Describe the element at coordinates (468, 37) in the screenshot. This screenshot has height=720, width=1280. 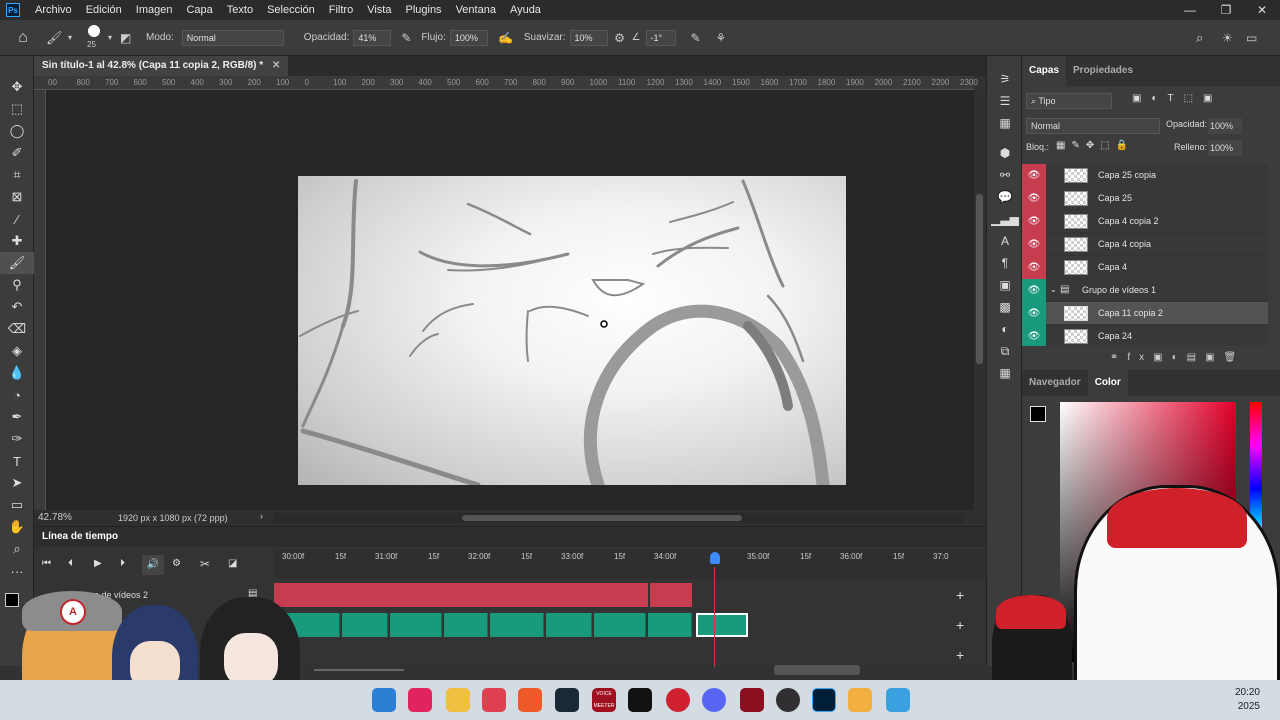
I see `flow-field: 100%` at that location.